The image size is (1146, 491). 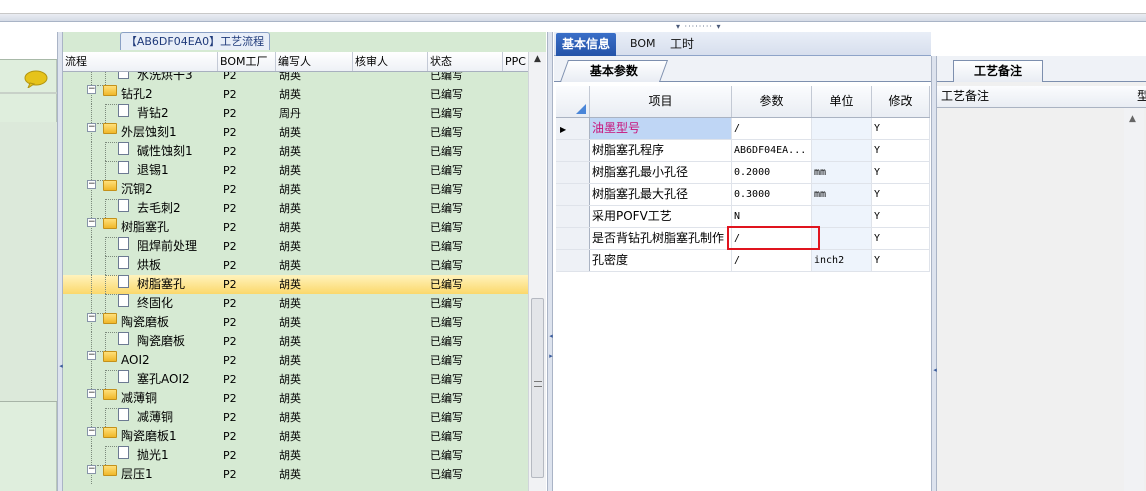 What do you see at coordinates (295, 151) in the screenshot?
I see `tree-row: 碱性蚀刻1 P2 胡英 已编写` at bounding box center [295, 151].